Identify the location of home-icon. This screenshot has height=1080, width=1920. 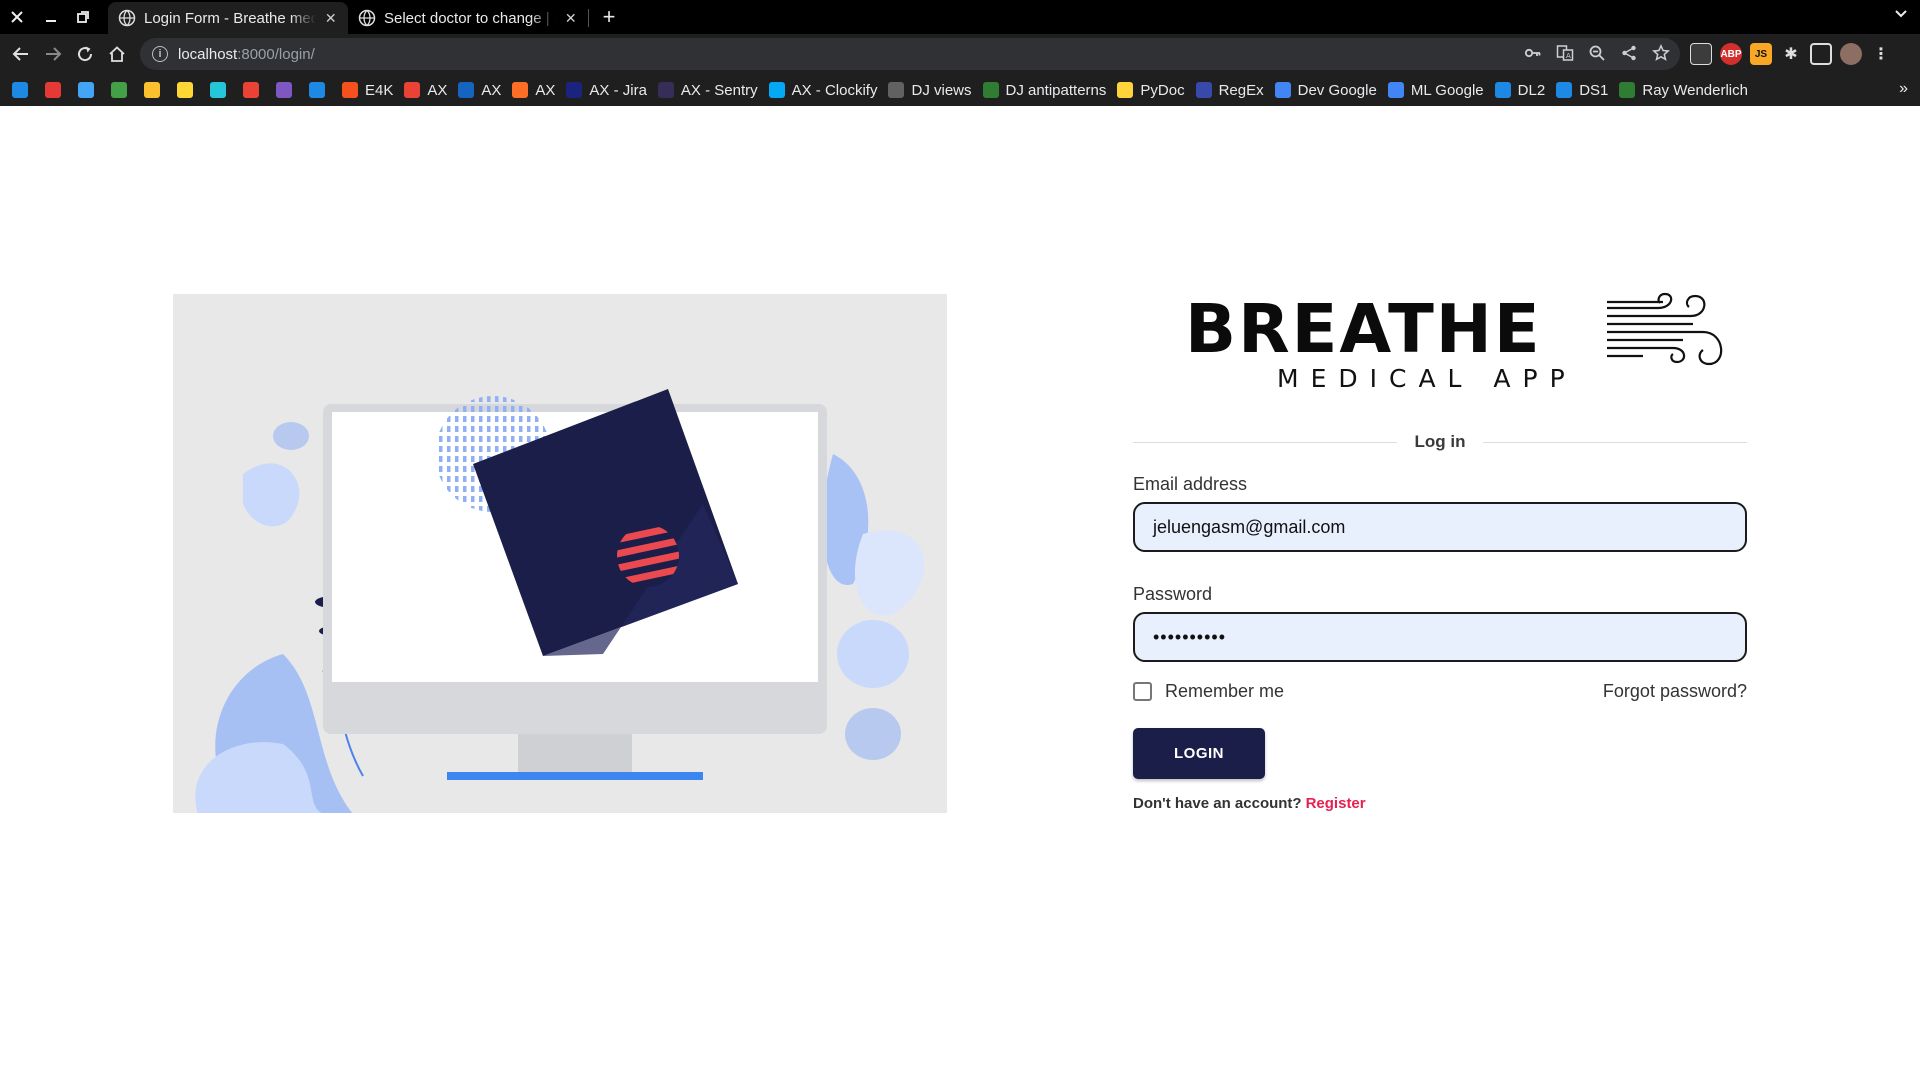
(117, 54).